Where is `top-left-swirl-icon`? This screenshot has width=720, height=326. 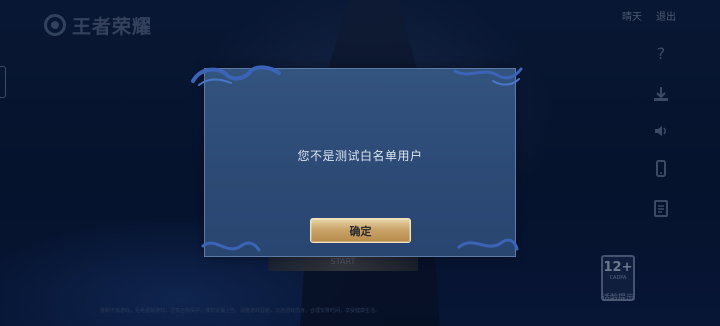
top-left-swirl-icon is located at coordinates (236, 75).